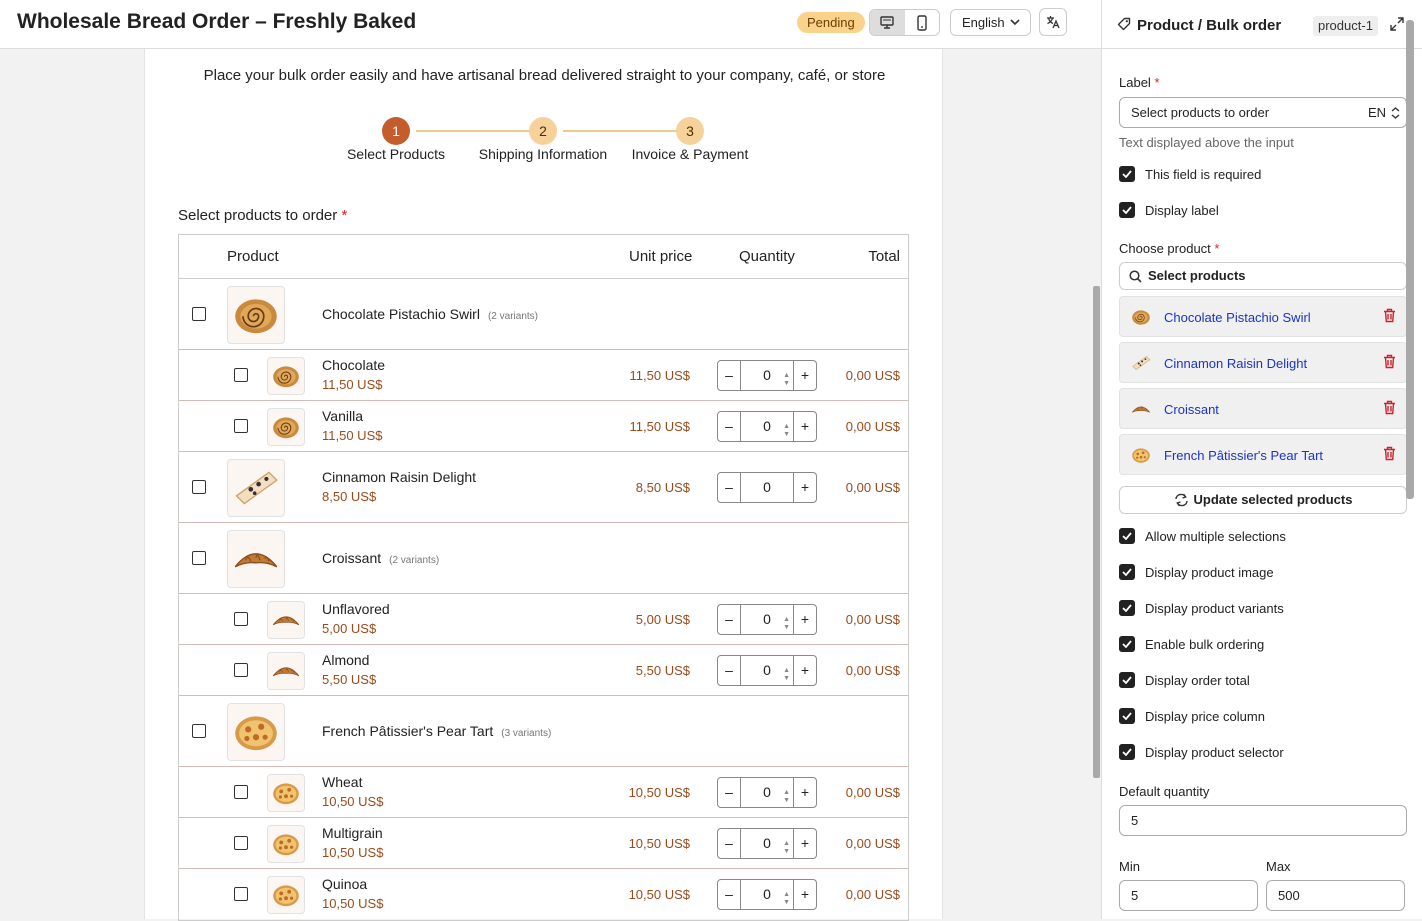 This screenshot has width=1422, height=921. Describe the element at coordinates (396, 131) in the screenshot. I see `step-1-dot: 1` at that location.